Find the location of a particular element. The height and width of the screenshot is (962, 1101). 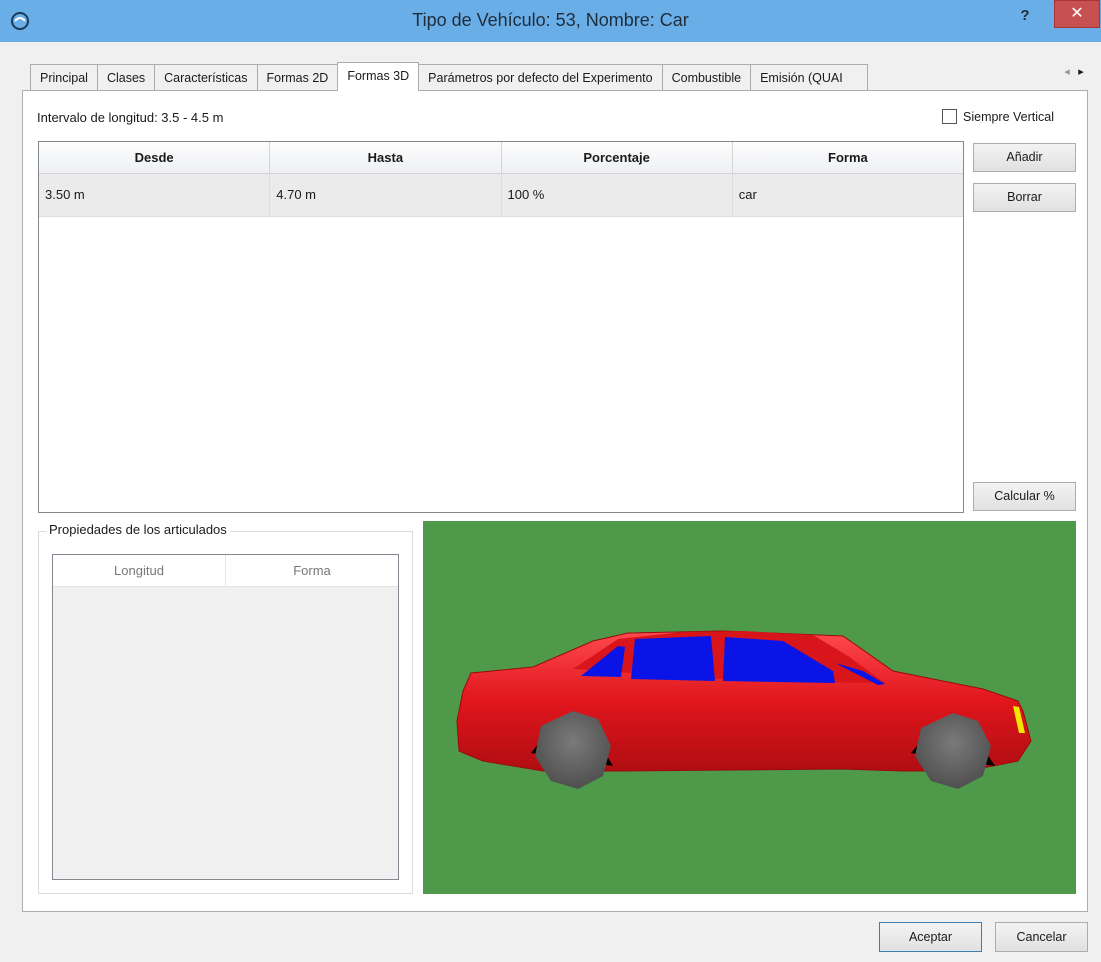

column-porcentaje: Porcentaje is located at coordinates (617, 157).